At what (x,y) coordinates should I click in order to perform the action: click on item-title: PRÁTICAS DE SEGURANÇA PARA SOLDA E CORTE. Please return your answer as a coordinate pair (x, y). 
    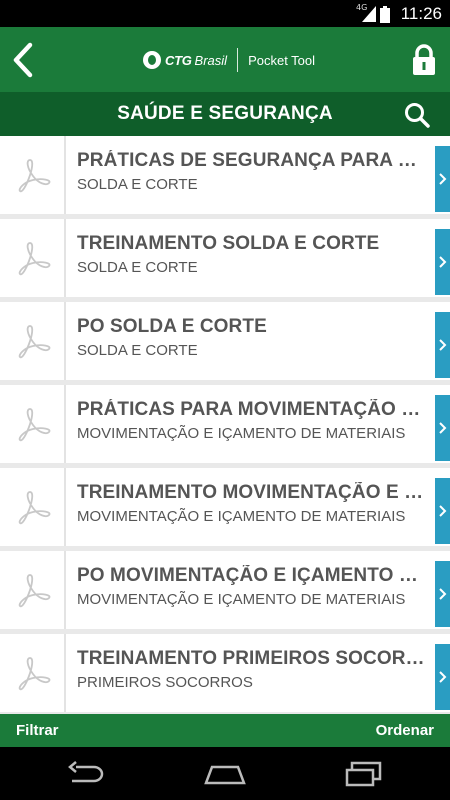
    Looking at the image, I should click on (252, 160).